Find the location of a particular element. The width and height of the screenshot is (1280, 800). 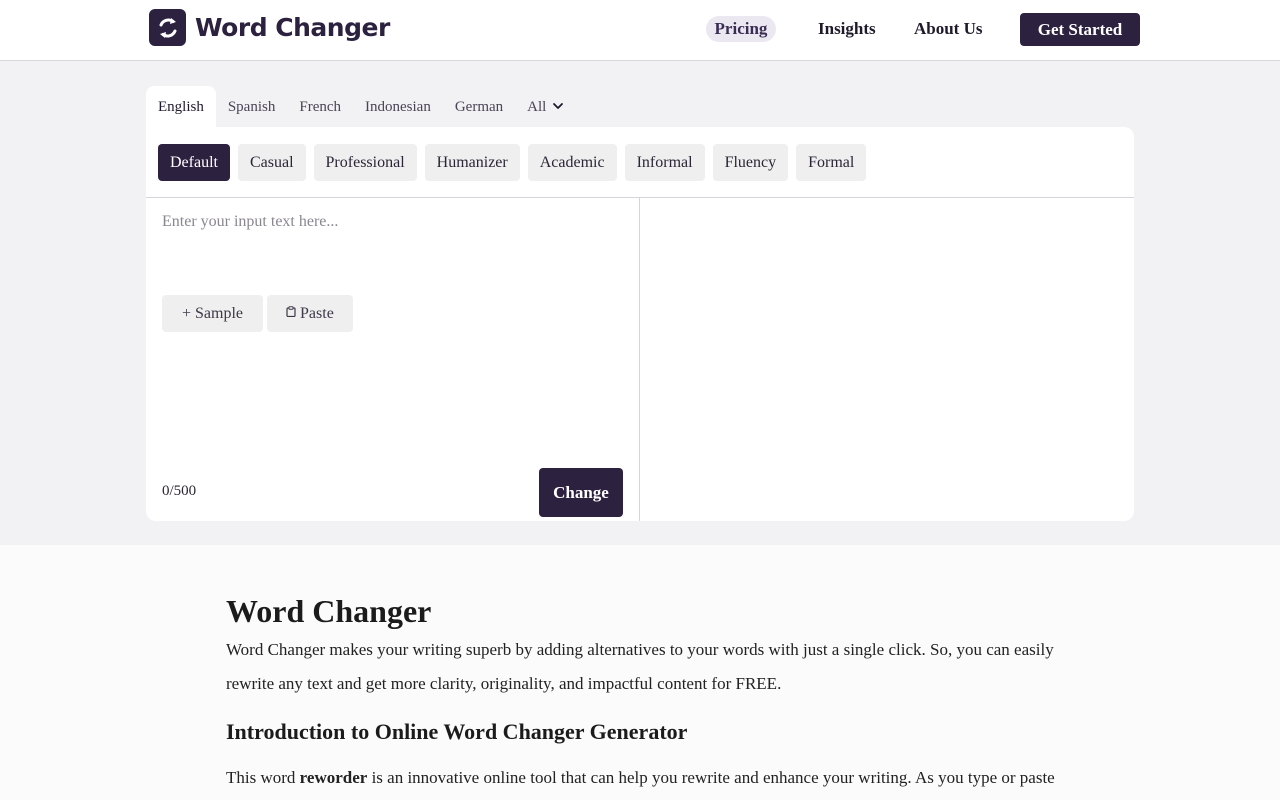

helper-buttons: + Sample Paste is located at coordinates (257, 313).